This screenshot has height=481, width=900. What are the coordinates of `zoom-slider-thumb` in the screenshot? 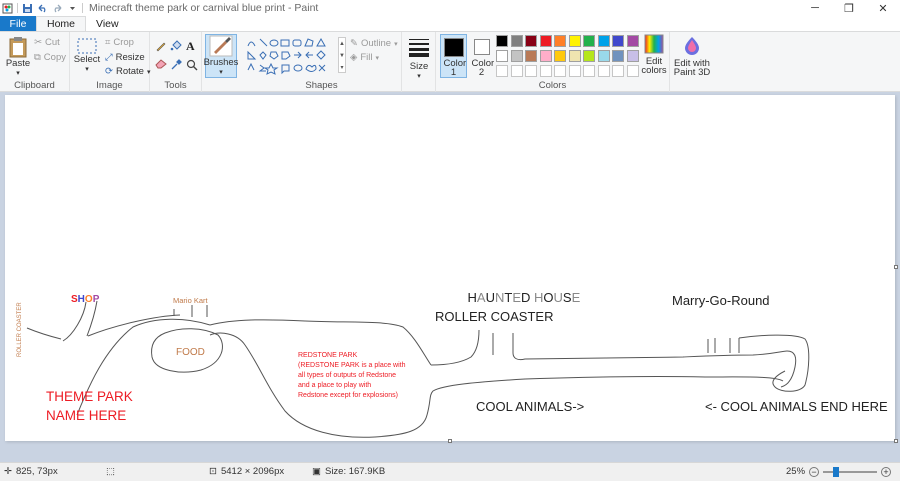 It's located at (836, 471).